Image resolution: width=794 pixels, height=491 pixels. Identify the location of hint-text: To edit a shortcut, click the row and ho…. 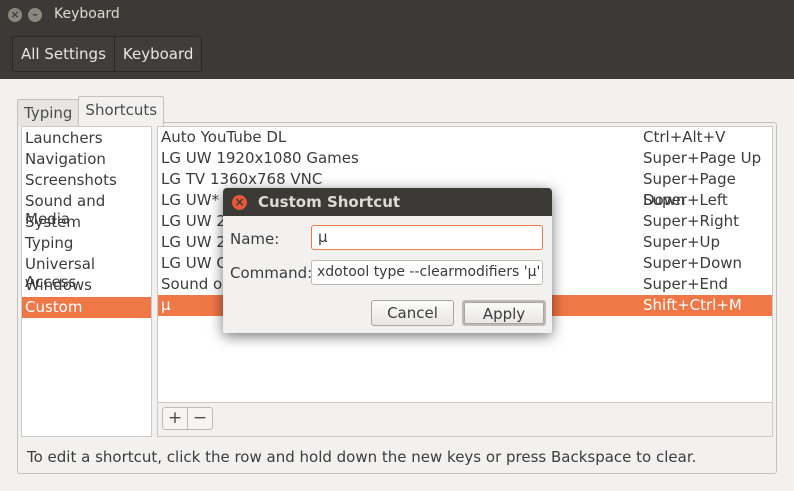
(362, 457).